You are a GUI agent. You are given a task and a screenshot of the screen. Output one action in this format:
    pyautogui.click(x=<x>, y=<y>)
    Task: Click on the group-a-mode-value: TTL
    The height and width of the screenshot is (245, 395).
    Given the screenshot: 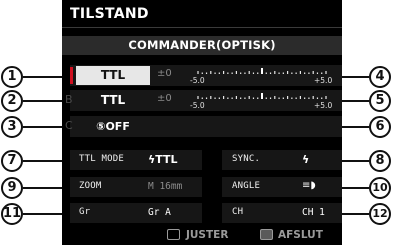 What is the action you would take?
    pyautogui.click(x=113, y=75)
    